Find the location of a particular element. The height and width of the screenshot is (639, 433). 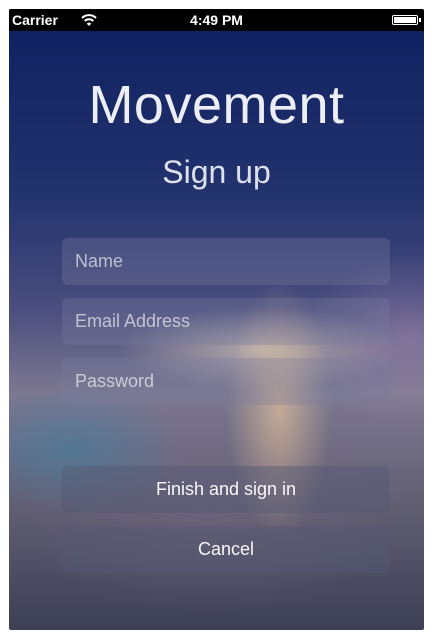

finish-button-label: Finish and sign in is located at coordinates (226, 489).